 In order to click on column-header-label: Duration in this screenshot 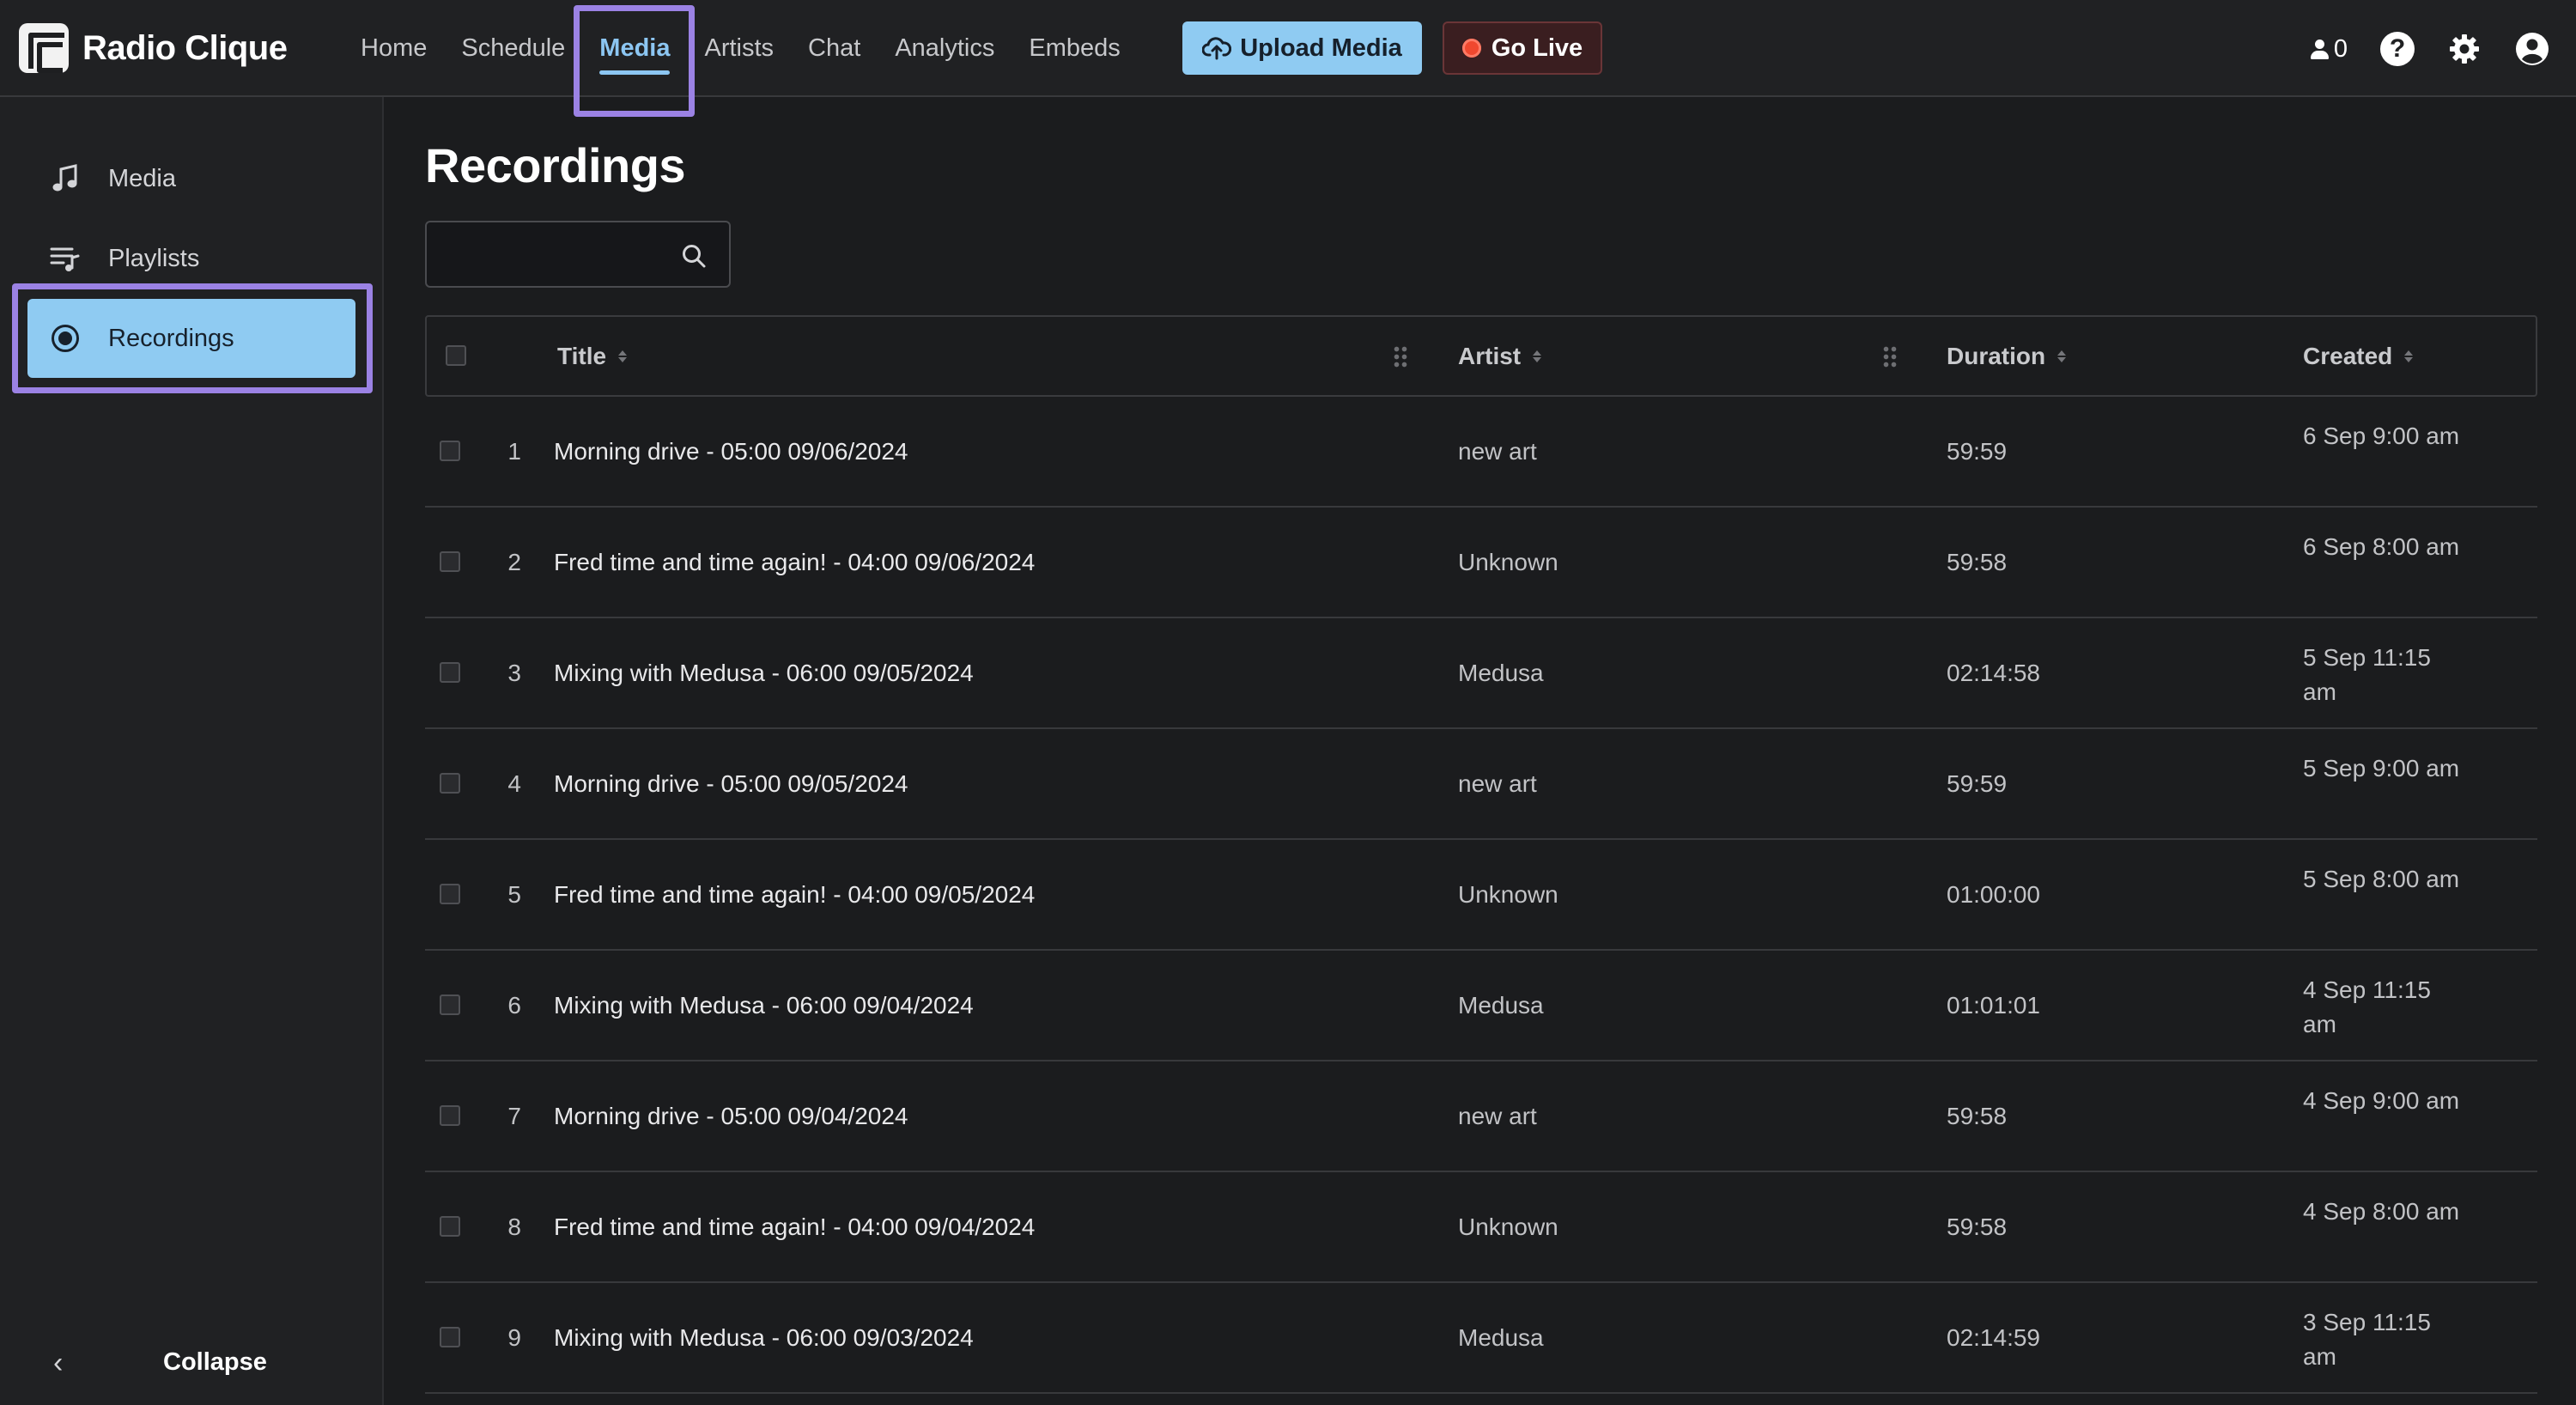, I will do `click(1997, 356)`.